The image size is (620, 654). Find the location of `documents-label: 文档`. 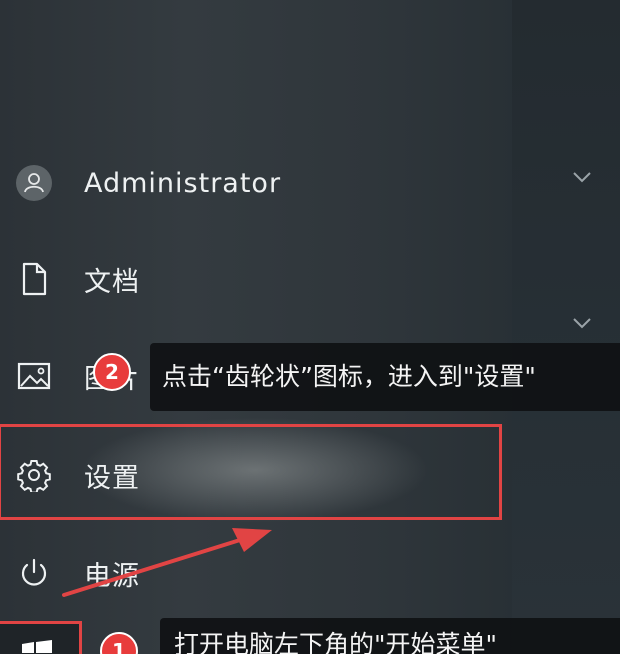

documents-label: 文档 is located at coordinates (112, 282).